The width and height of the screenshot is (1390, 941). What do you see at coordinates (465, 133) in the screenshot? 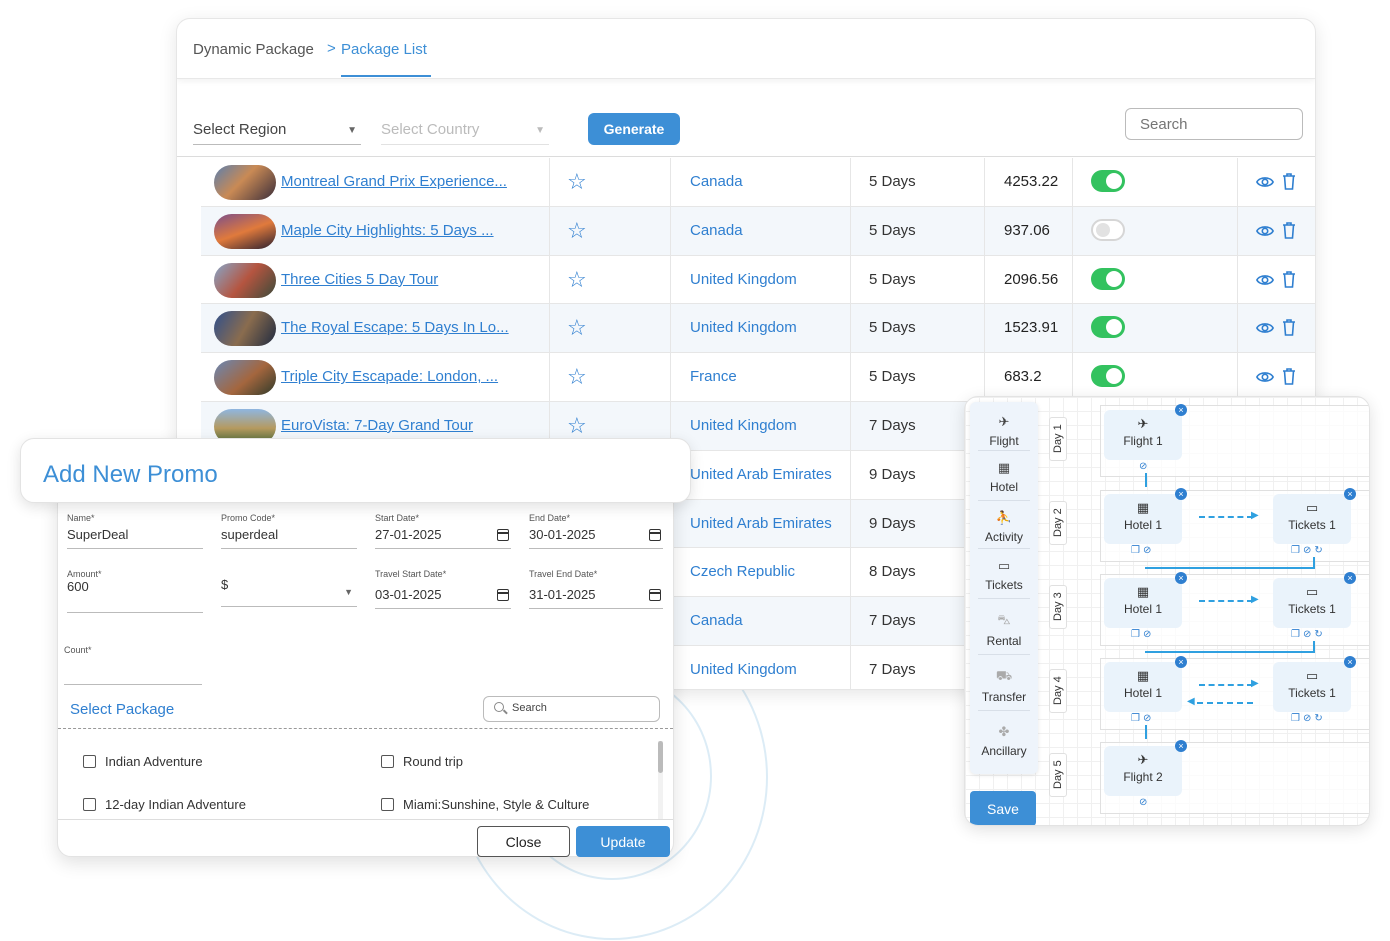
I see `country-select: Select Country ▼` at bounding box center [465, 133].